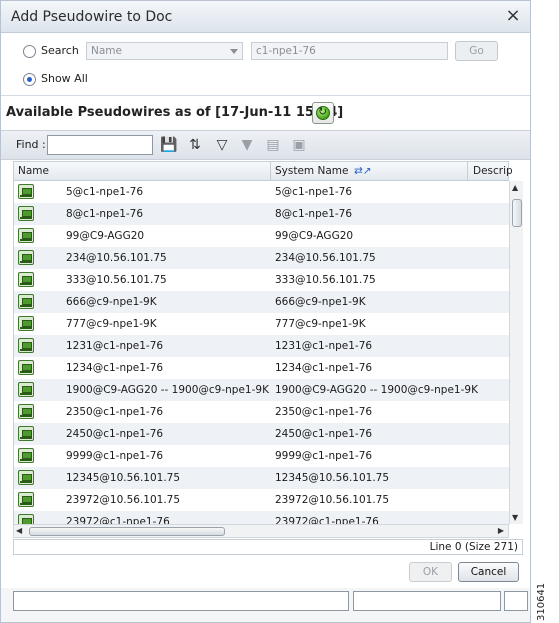 The width and height of the screenshot is (559, 623). I want to click on chevron-down-icon, so click(234, 51).